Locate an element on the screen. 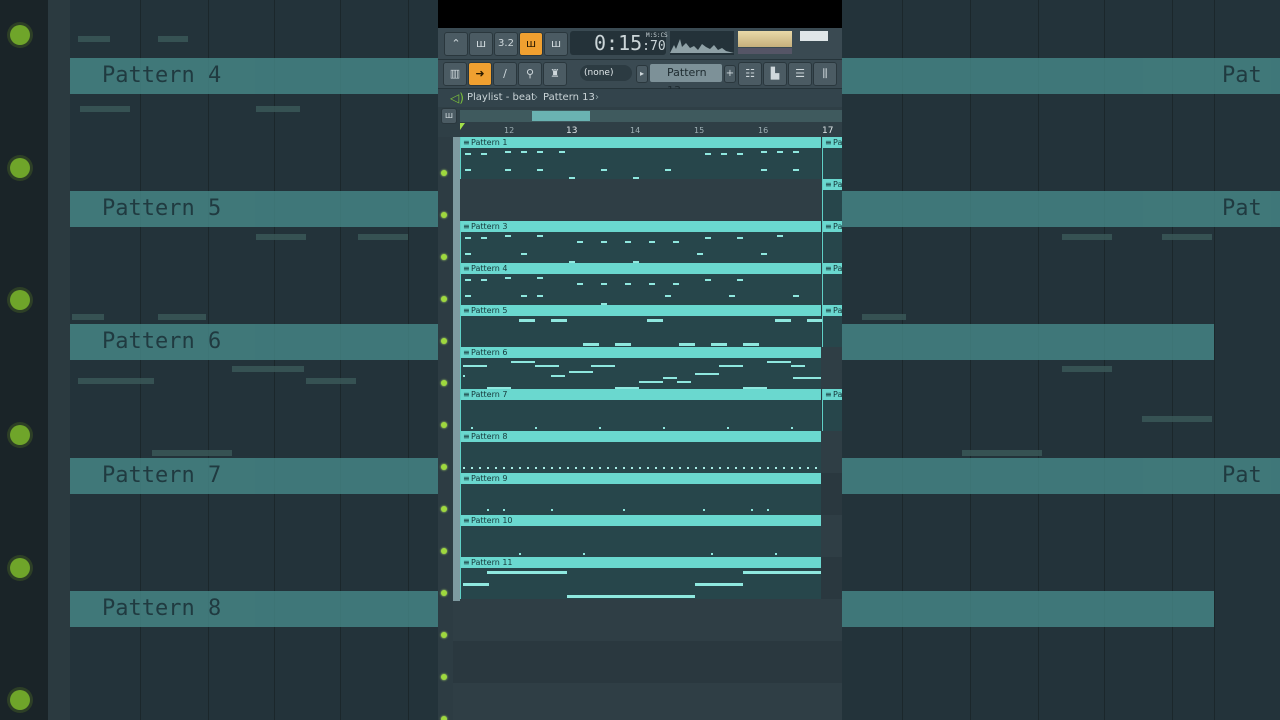 The image size is (1280, 720). playhead-marker is located at coordinates (462, 126).